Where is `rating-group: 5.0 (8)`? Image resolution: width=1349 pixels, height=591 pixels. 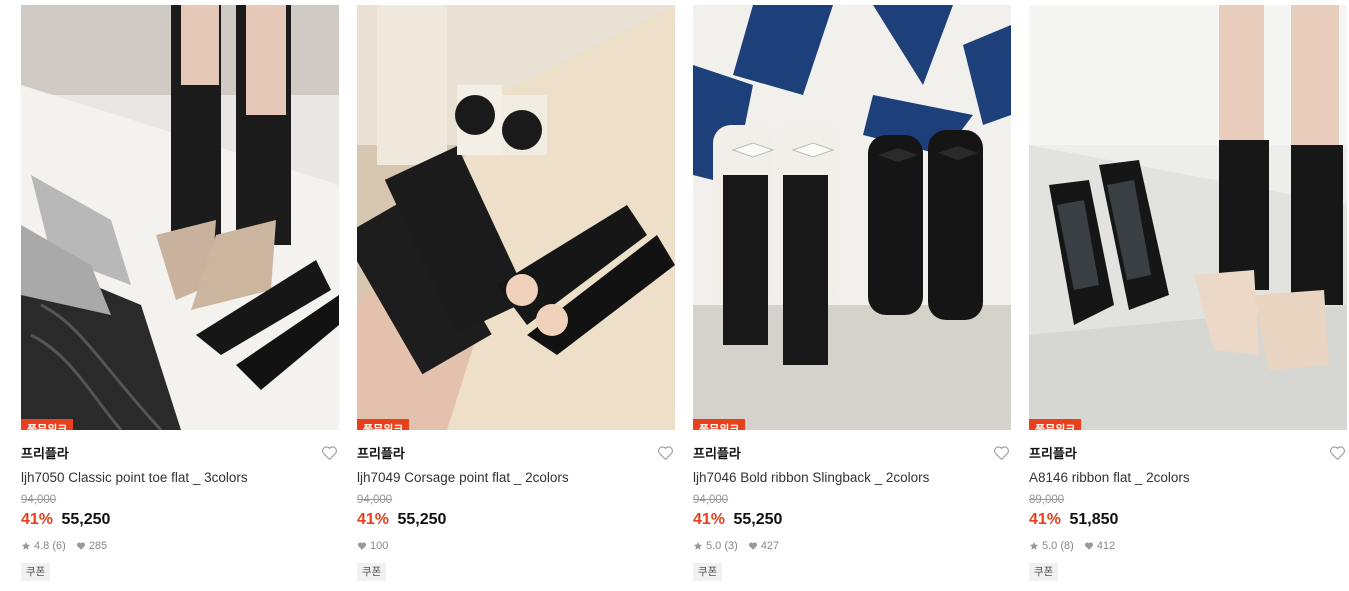 rating-group: 5.0 (8) is located at coordinates (1051, 546).